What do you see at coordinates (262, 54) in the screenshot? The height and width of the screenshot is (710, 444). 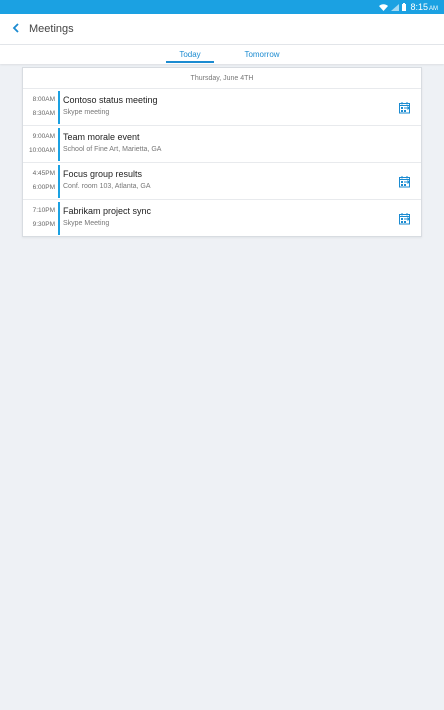 I see `tab-tomorrow: Tomorrow` at bounding box center [262, 54].